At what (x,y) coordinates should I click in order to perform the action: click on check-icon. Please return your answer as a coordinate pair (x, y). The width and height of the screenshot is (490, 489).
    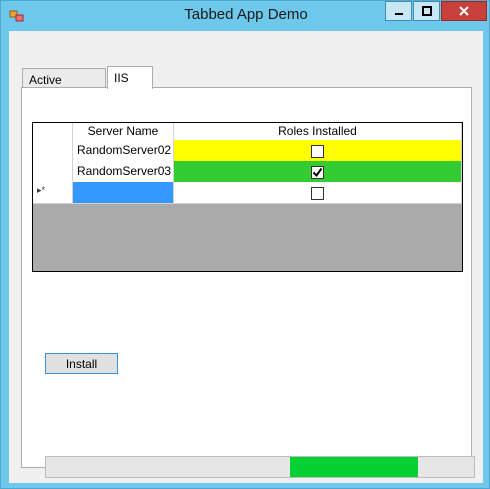
    Looking at the image, I should click on (317, 173).